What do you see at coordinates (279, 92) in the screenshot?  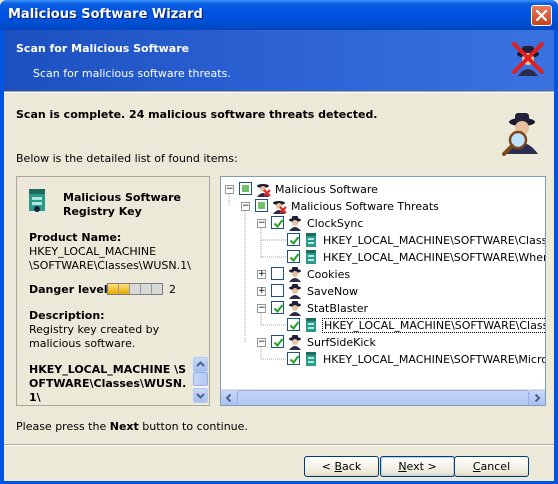 I see `banner-divider` at bounding box center [279, 92].